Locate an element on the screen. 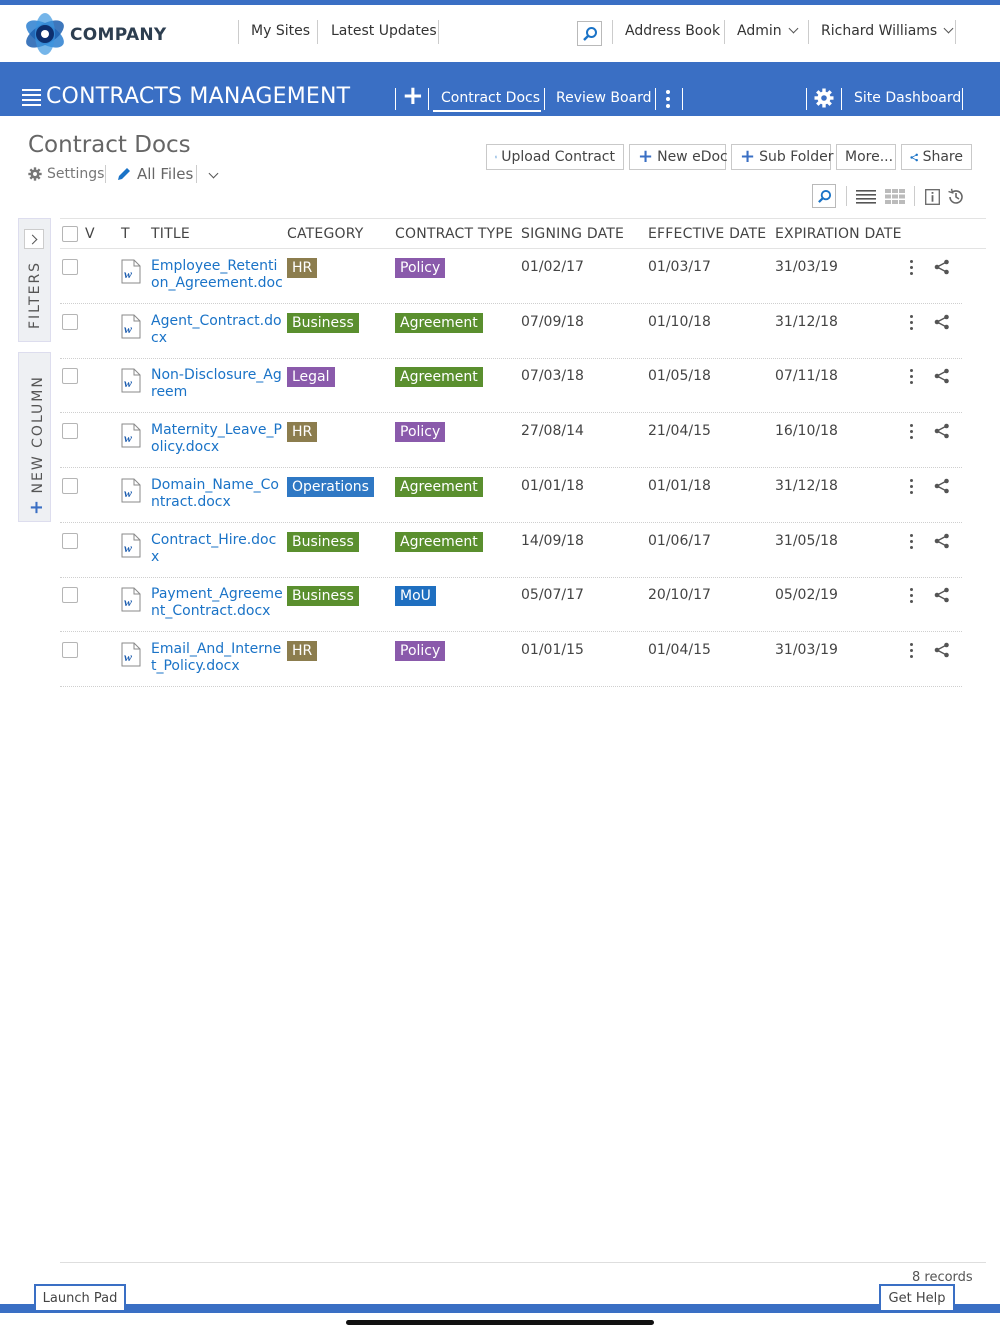 The width and height of the screenshot is (1000, 1334). category-badge: HR is located at coordinates (302, 650).